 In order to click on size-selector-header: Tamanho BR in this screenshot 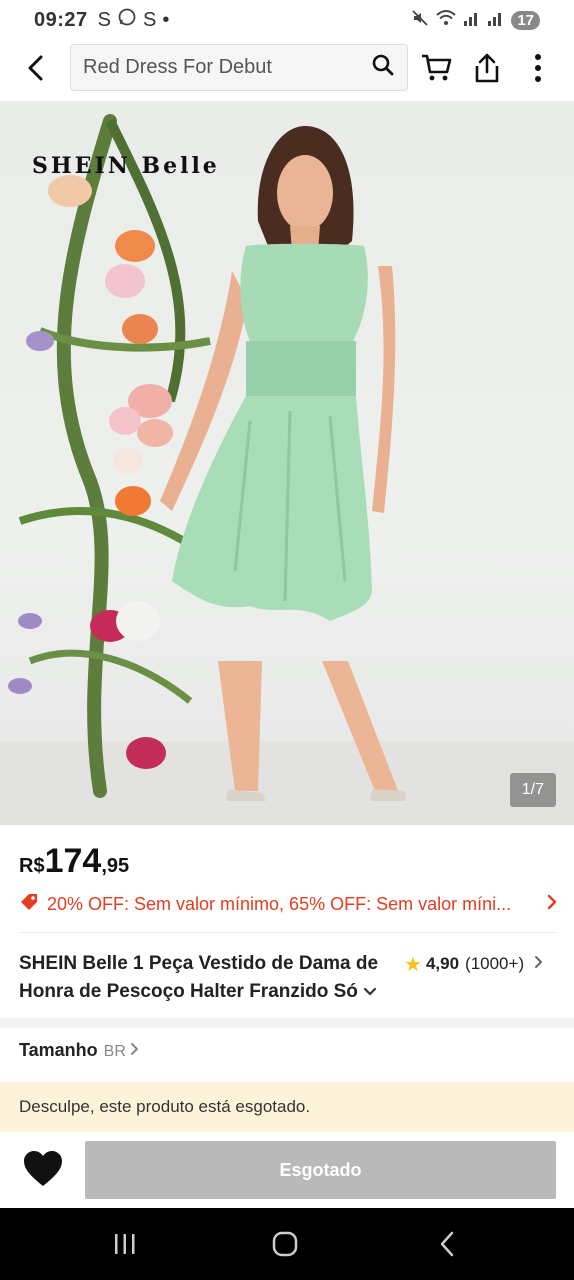, I will do `click(79, 1050)`.